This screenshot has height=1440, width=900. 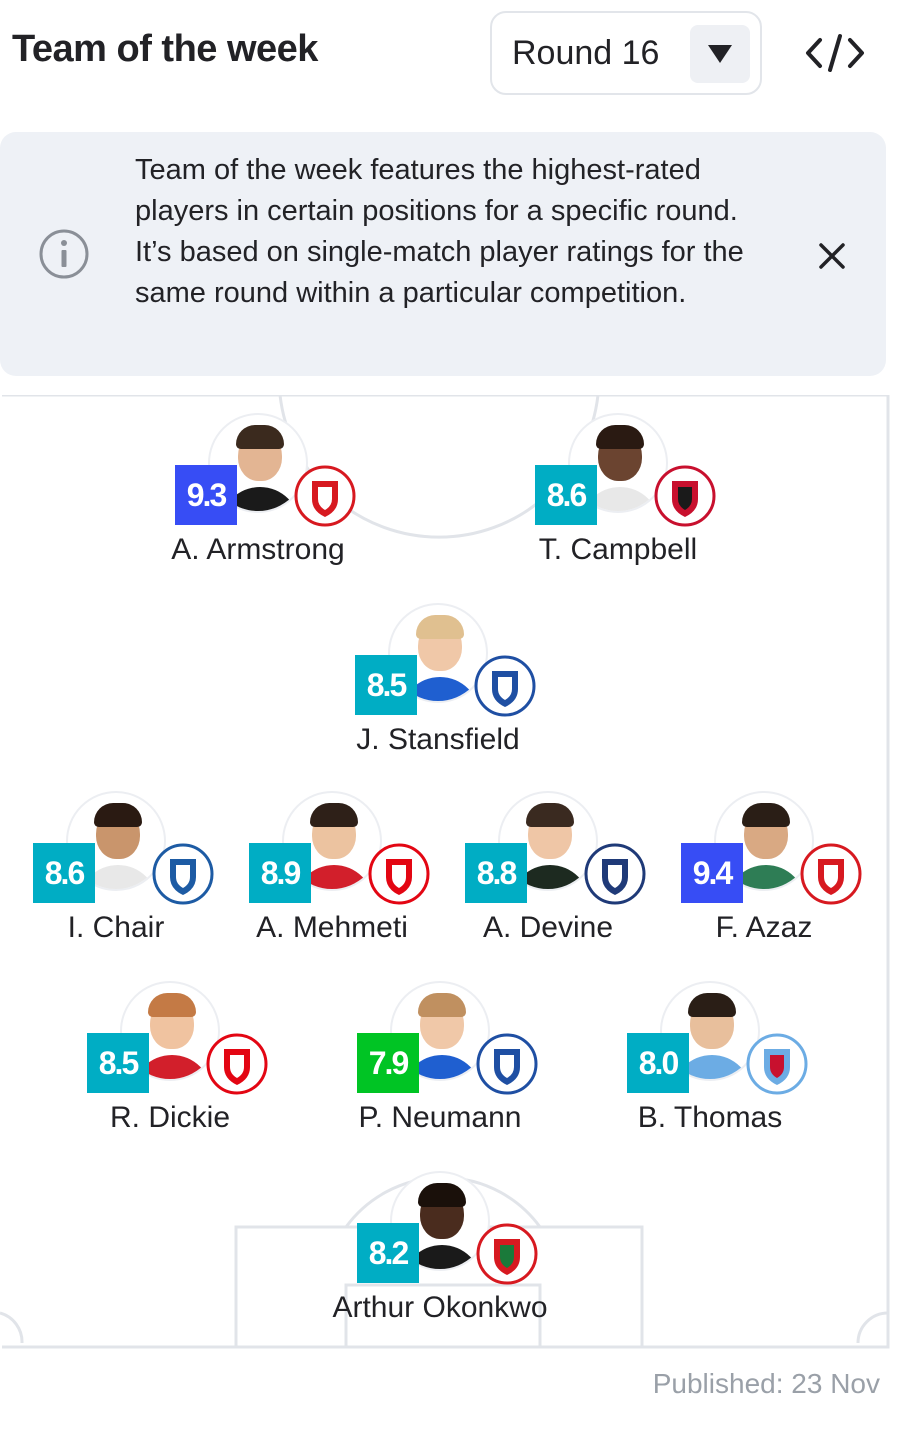 I want to click on embed-code-icon, so click(x=835, y=53).